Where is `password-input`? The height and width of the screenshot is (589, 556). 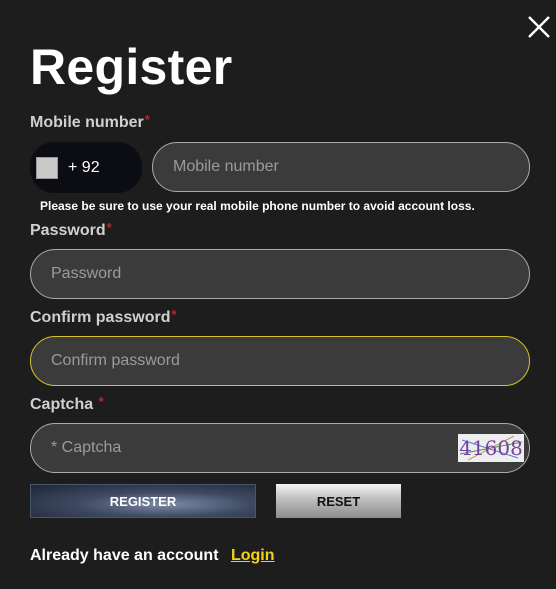 password-input is located at coordinates (280, 274).